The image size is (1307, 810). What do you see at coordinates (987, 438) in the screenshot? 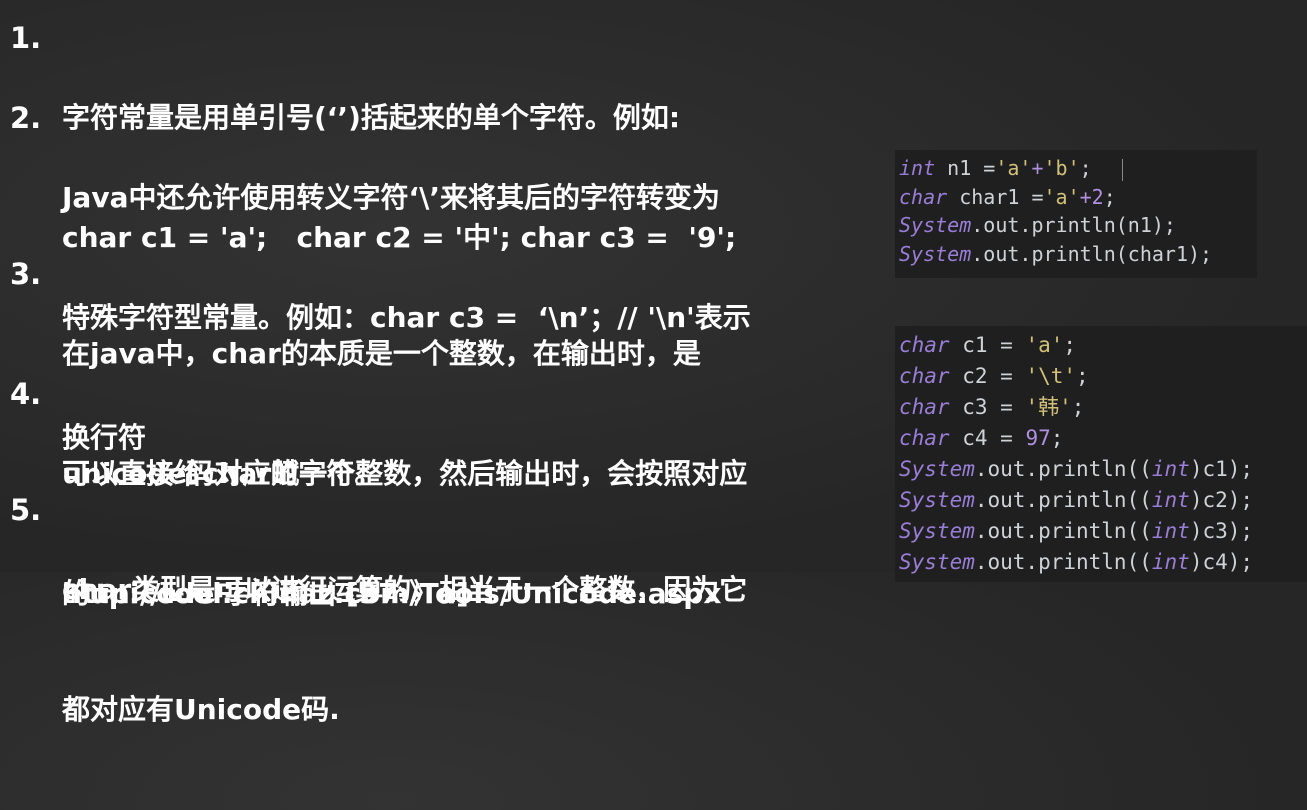
I see `code-text: c4 =` at bounding box center [987, 438].